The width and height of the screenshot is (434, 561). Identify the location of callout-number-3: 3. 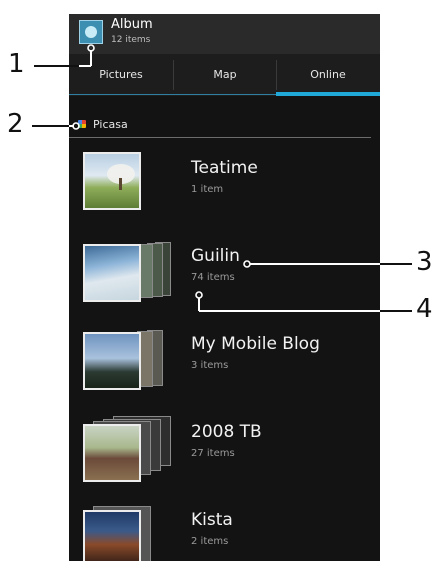
(424, 262).